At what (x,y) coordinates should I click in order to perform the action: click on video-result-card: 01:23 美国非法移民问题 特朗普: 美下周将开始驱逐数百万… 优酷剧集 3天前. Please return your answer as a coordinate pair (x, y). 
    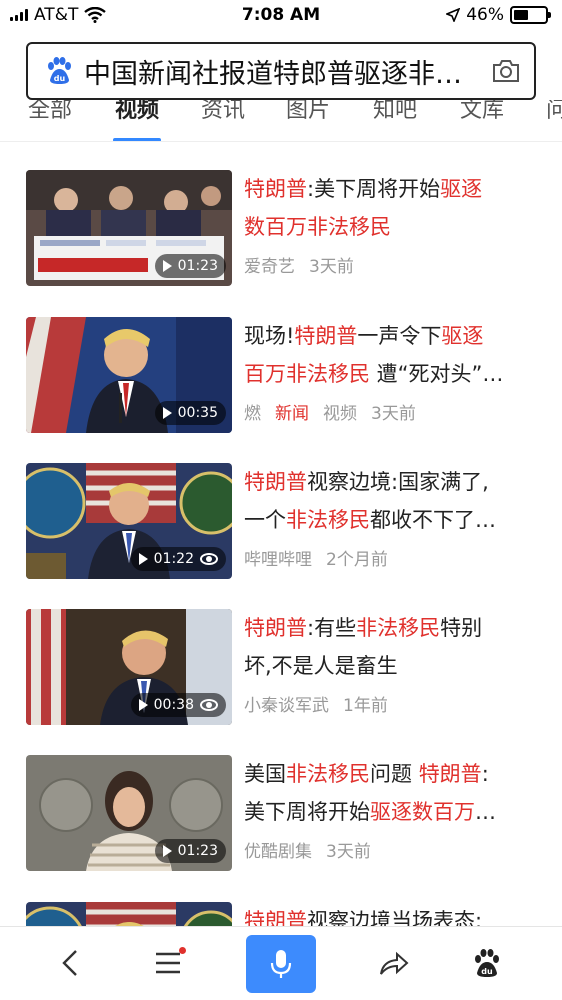
    Looking at the image, I should click on (286, 814).